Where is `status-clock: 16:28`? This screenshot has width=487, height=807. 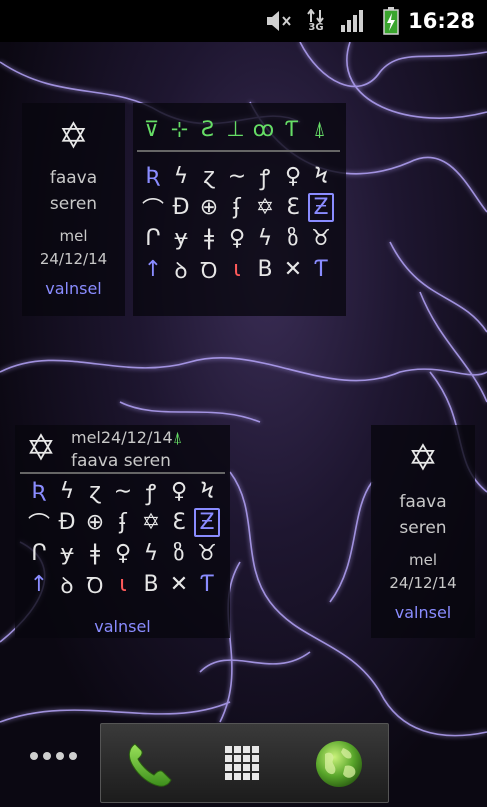
status-clock: 16:28 is located at coordinates (441, 21).